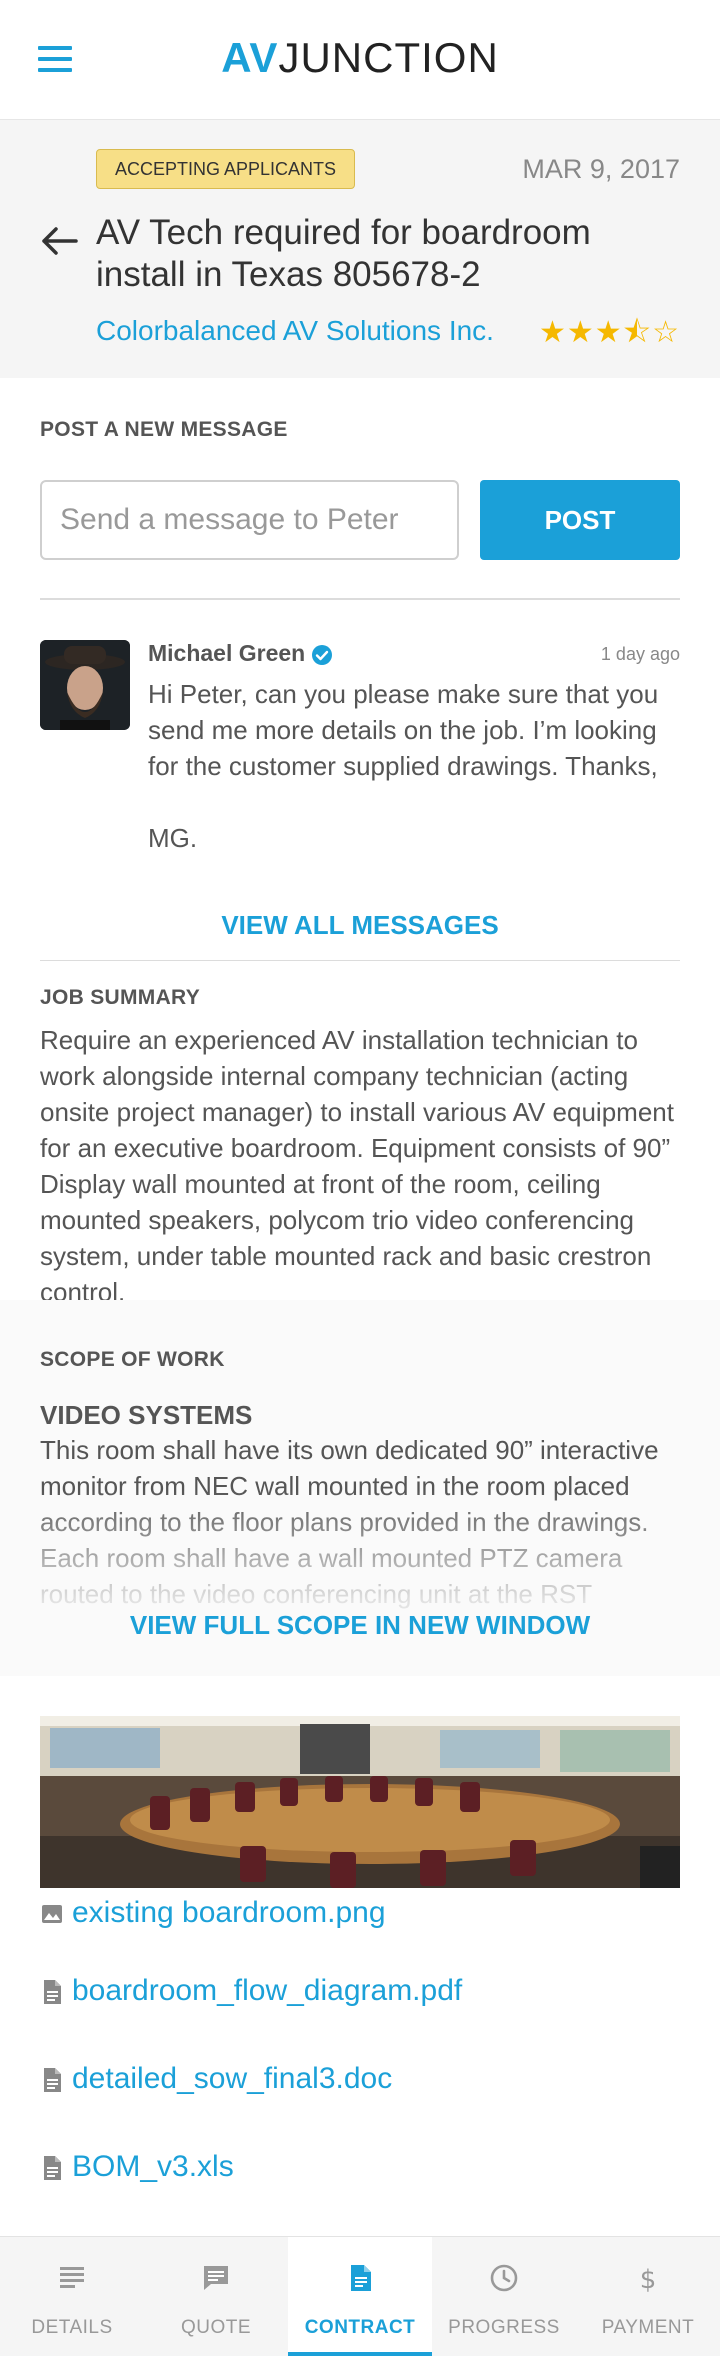 The height and width of the screenshot is (2356, 720). I want to click on scope-fade, so click(360, 1583).